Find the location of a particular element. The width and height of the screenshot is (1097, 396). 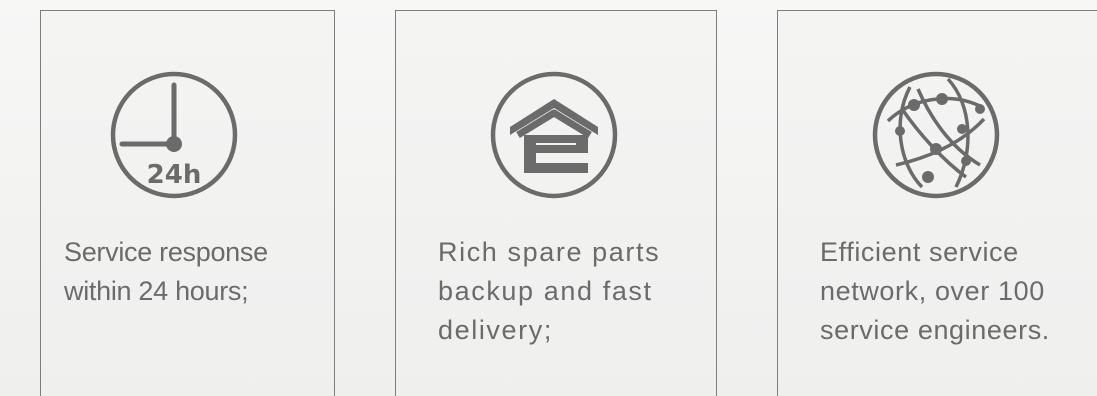

feature-line: backup and fast is located at coordinates (545, 291).